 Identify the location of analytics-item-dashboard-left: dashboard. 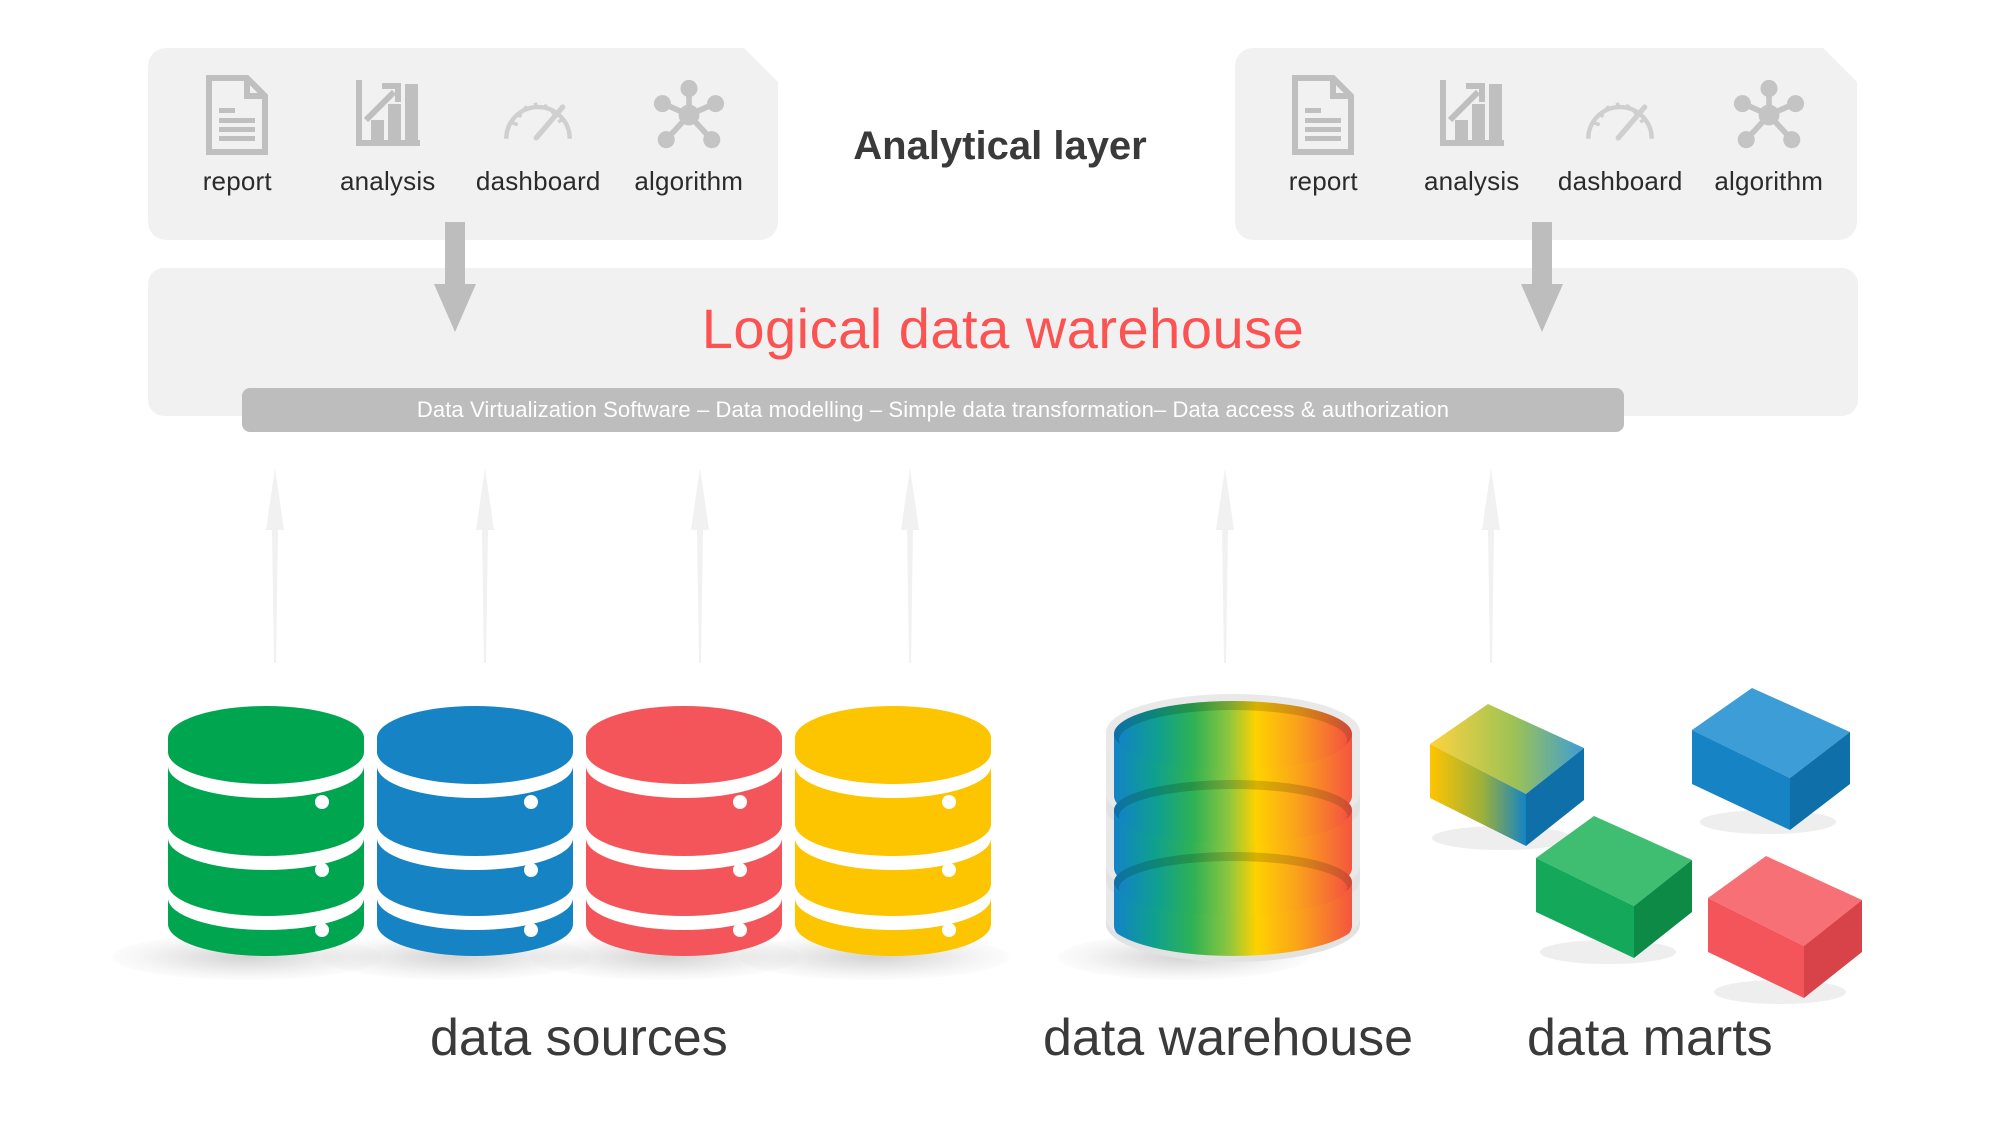
(538, 135).